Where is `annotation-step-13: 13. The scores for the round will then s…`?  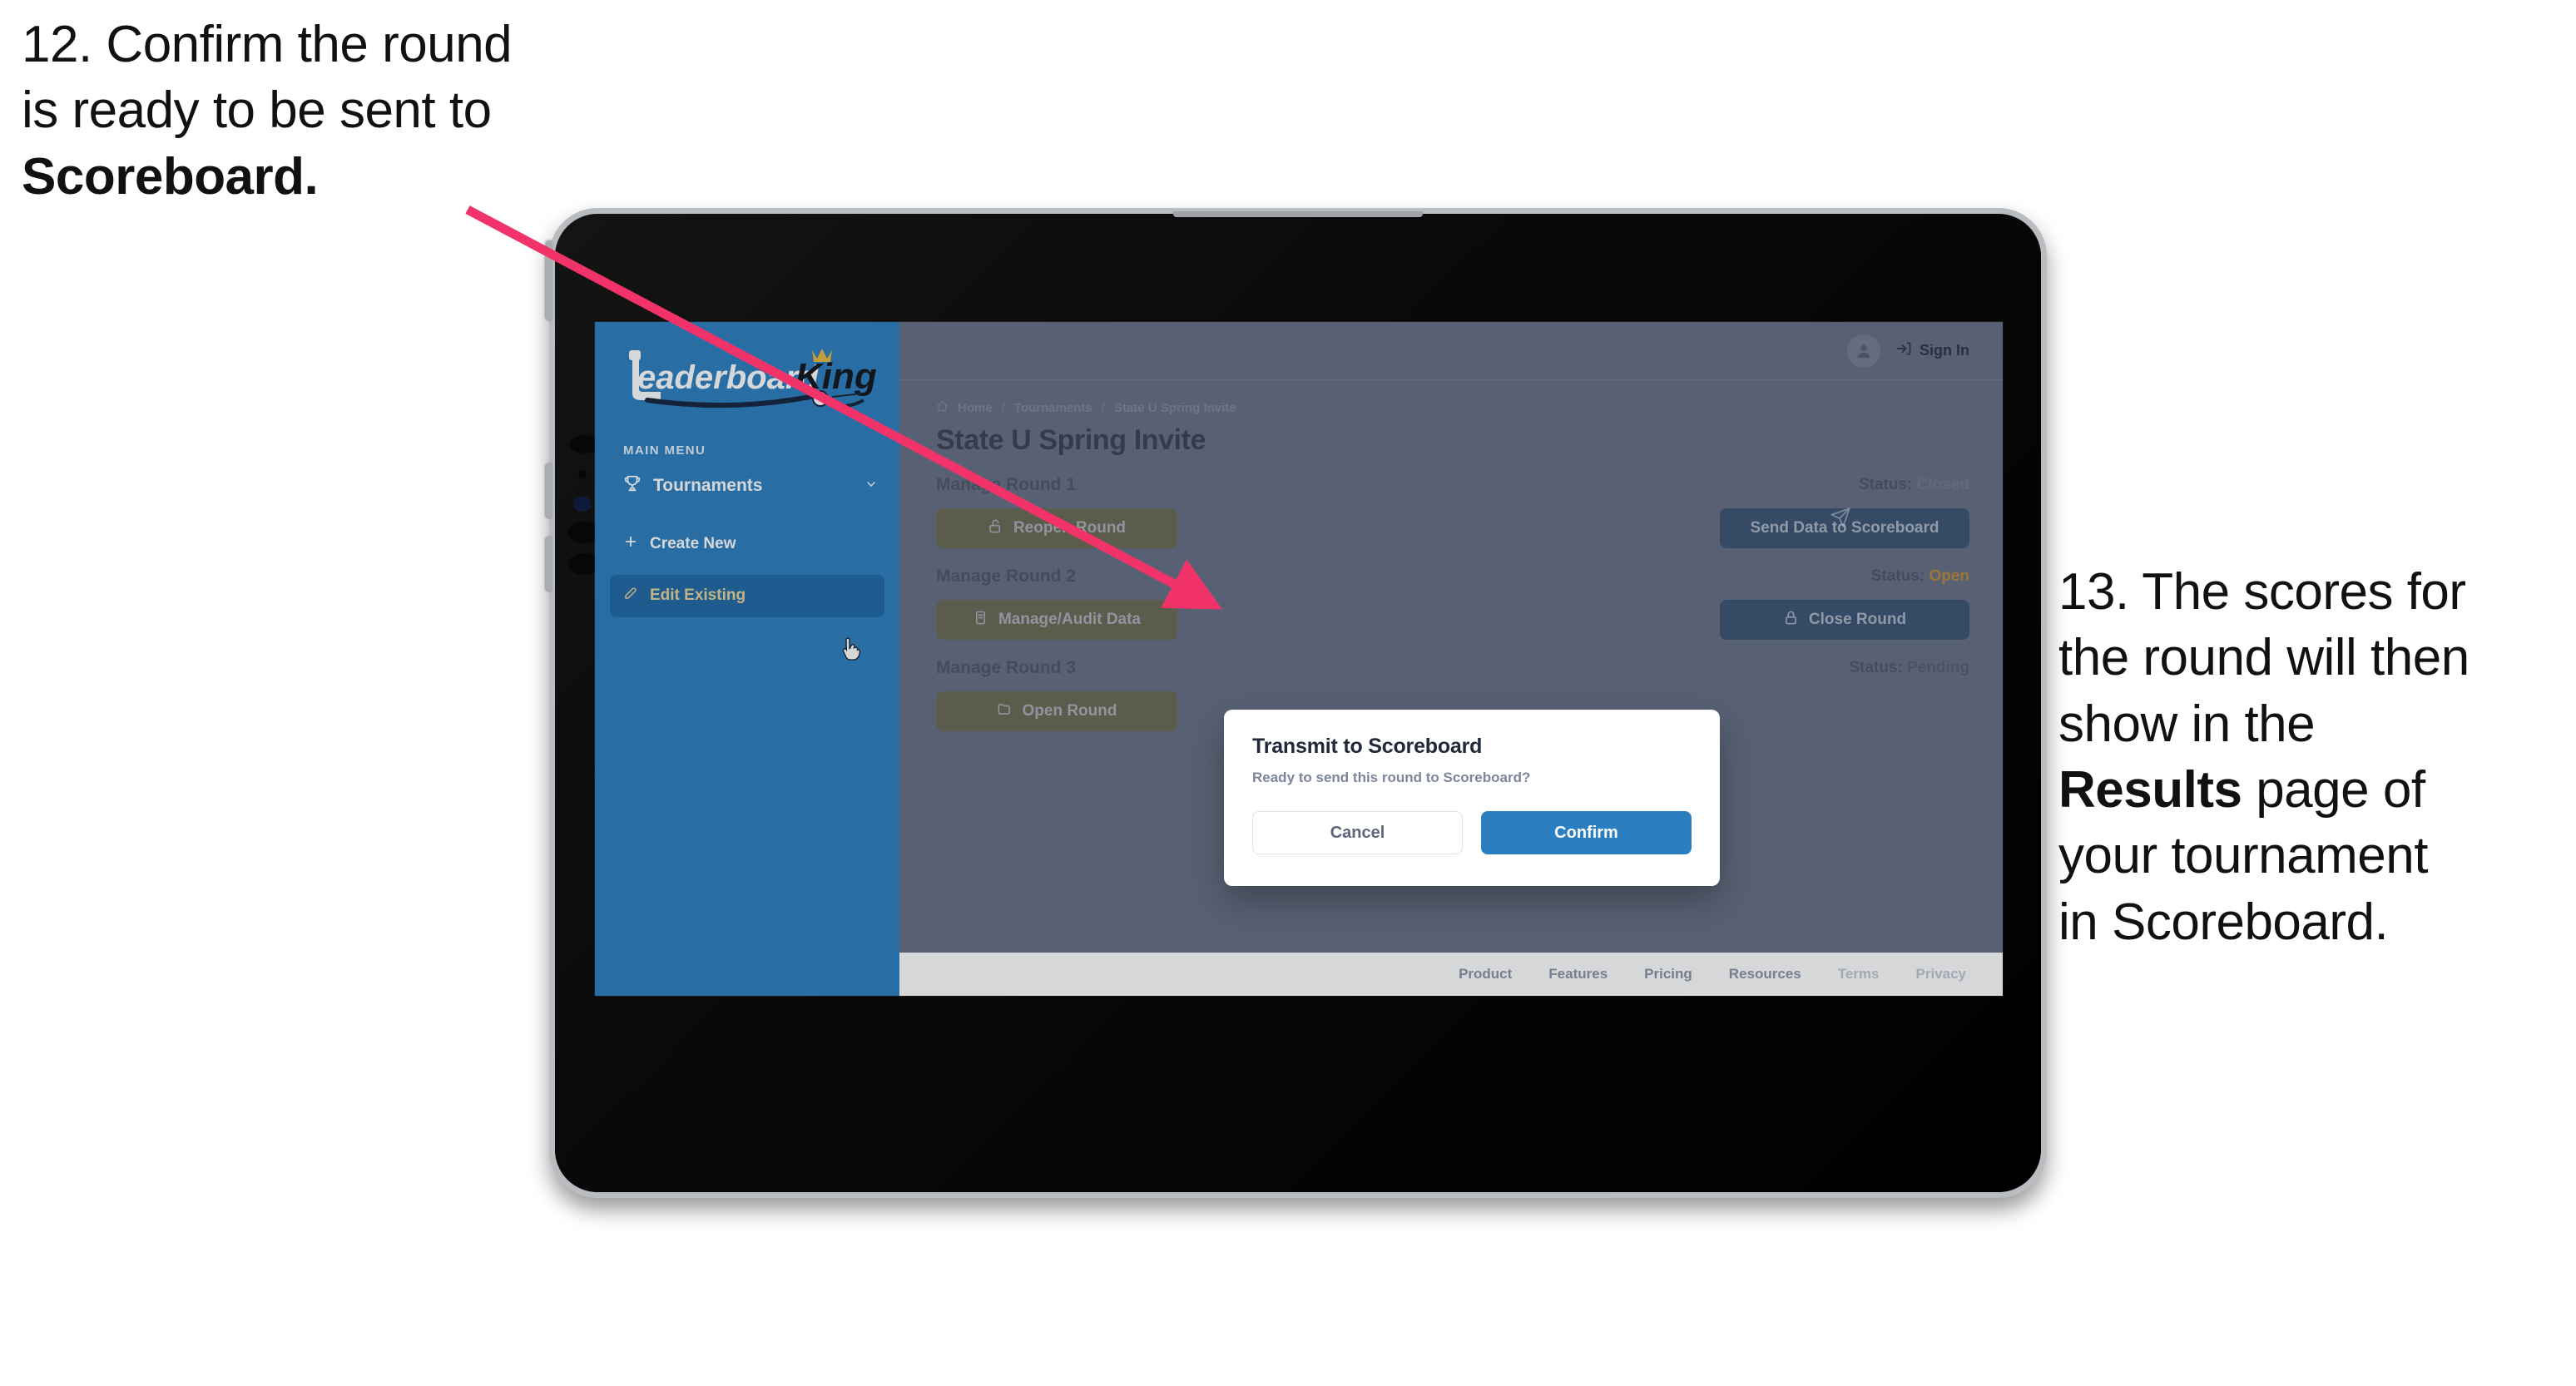 annotation-step-13: 13. The scores for the round will then s… is located at coordinates (2317, 757).